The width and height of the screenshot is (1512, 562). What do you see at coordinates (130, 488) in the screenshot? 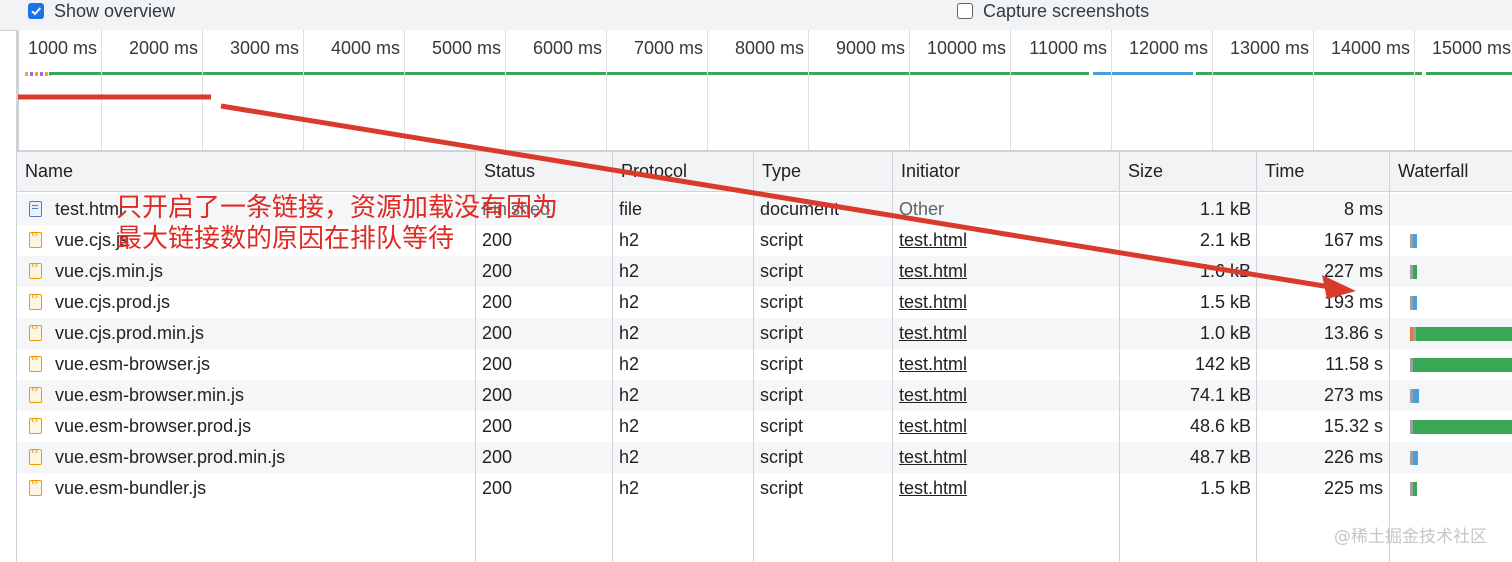
I see `request-name: vue.esm-bundler.js` at bounding box center [130, 488].